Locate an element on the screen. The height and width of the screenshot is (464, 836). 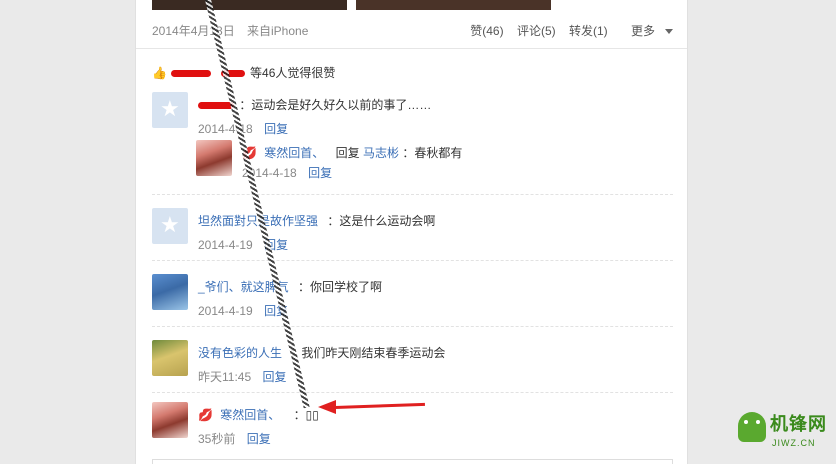
photo-avatar is located at coordinates (170, 292).